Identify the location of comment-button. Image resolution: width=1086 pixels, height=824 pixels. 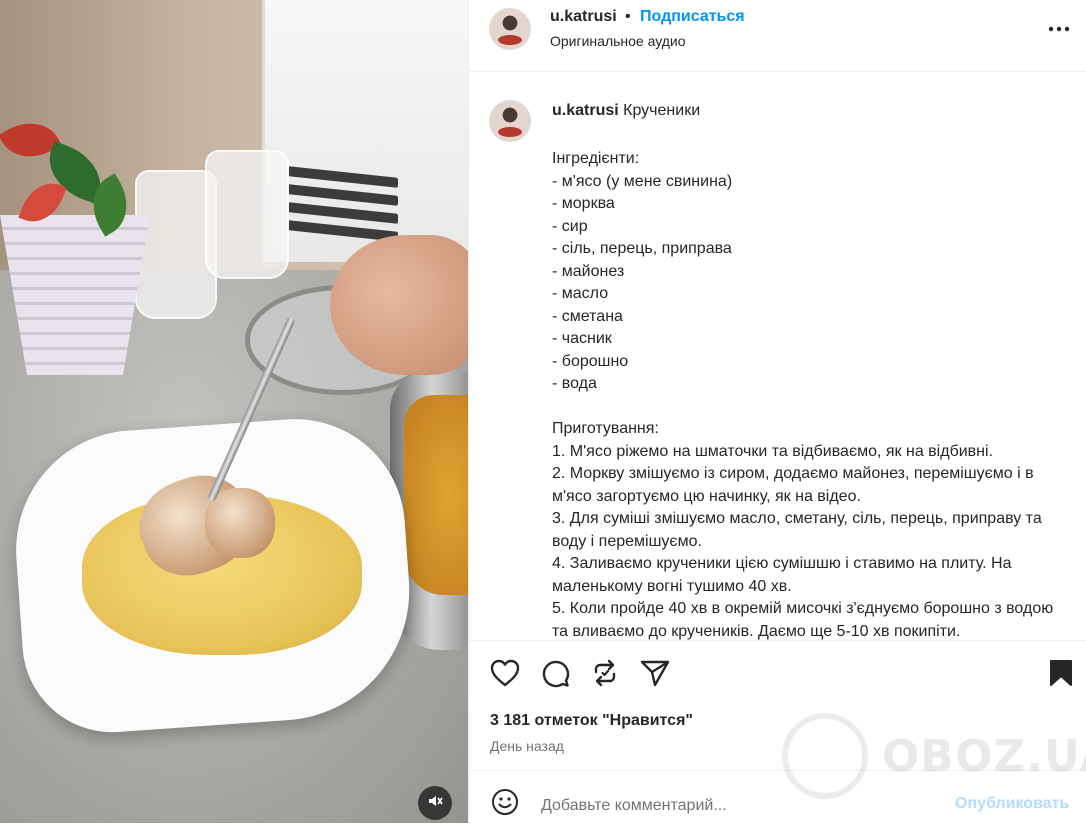
(555, 675).